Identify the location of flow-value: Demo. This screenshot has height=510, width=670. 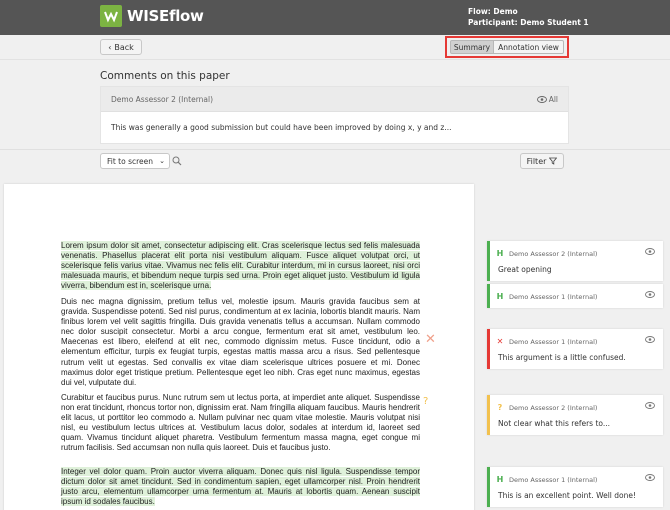
(505, 11).